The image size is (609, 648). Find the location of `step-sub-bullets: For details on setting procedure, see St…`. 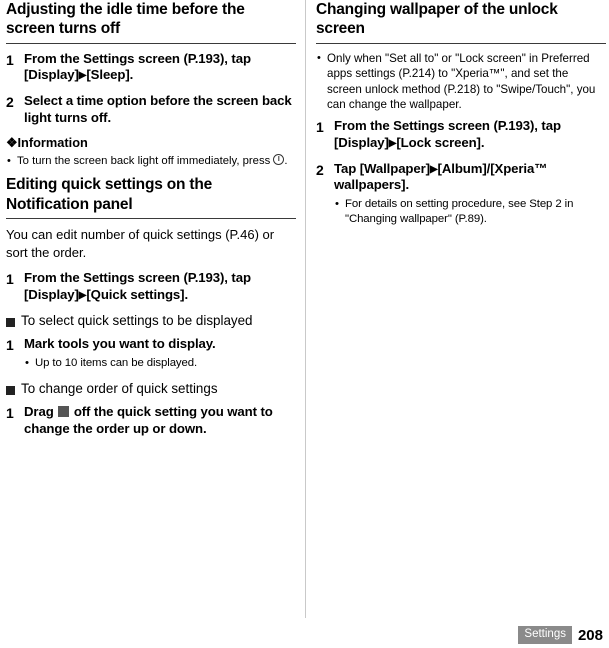

step-sub-bullets: For details on setting procedure, see St… is located at coordinates (470, 212).